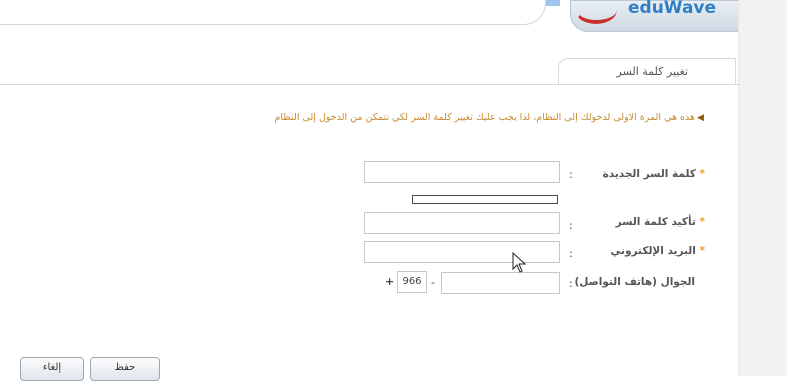 The width and height of the screenshot is (787, 381). What do you see at coordinates (500, 283) in the screenshot?
I see `mobile-number-input` at bounding box center [500, 283].